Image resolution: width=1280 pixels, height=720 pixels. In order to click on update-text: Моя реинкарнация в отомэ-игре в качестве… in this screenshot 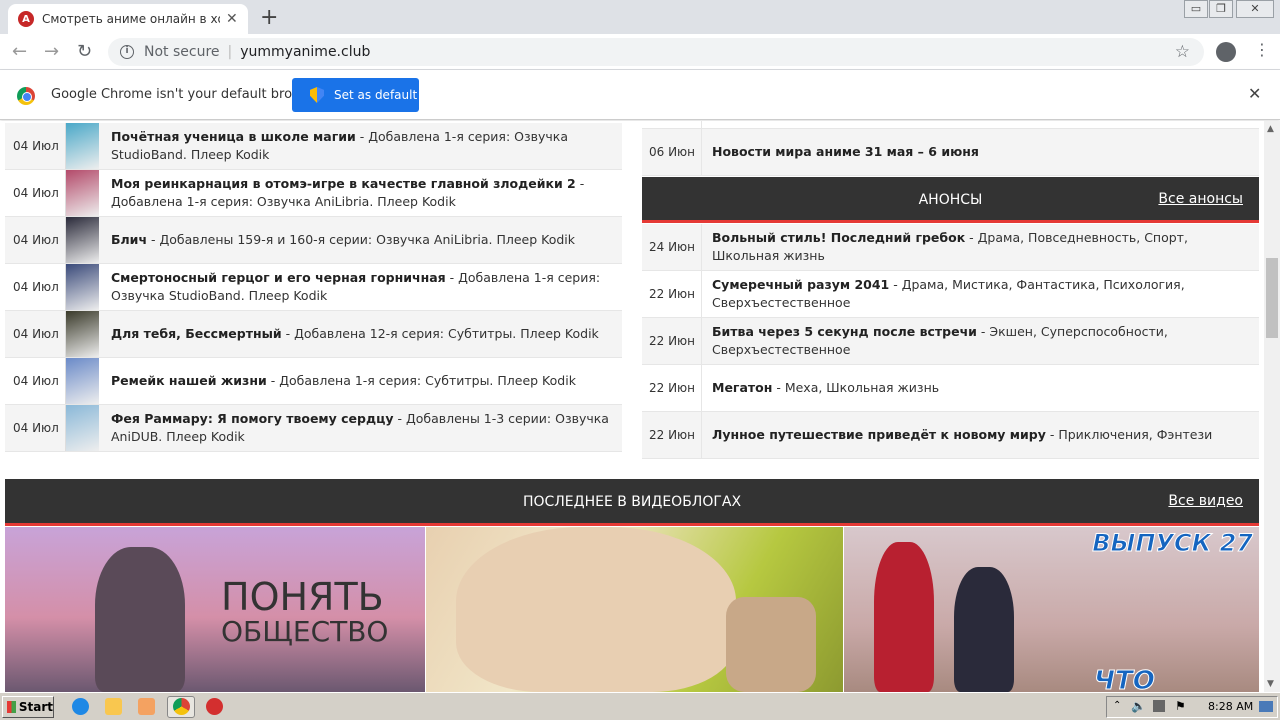, I will do `click(366, 193)`.